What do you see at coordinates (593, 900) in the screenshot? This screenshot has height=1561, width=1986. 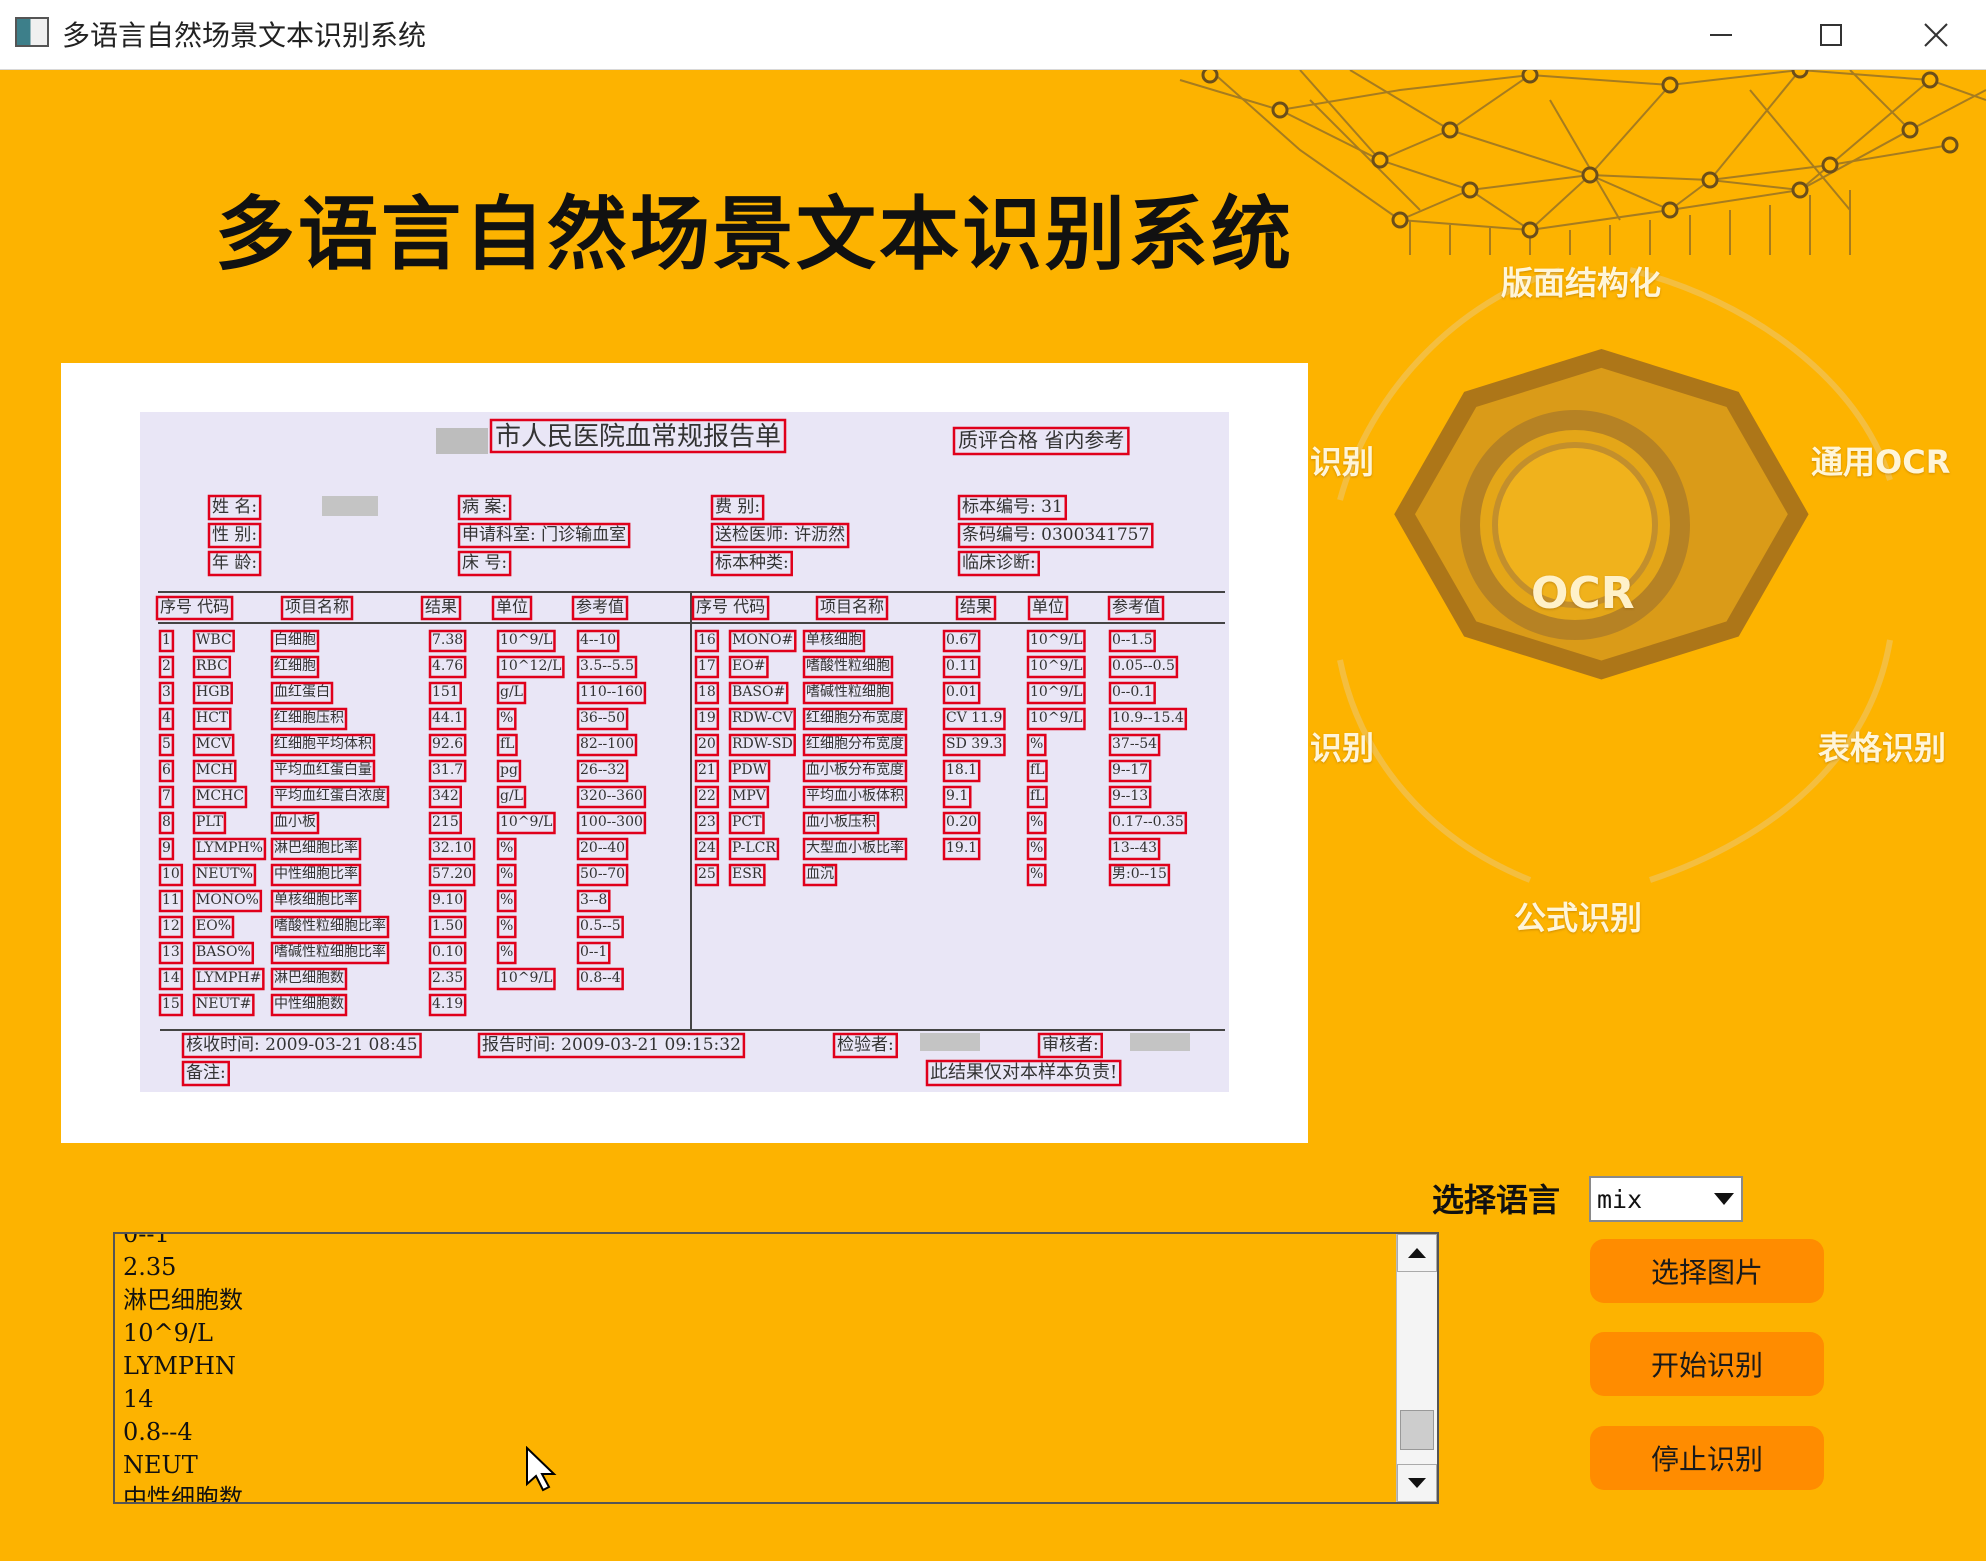 I see `table-cell-text: 3--8` at bounding box center [593, 900].